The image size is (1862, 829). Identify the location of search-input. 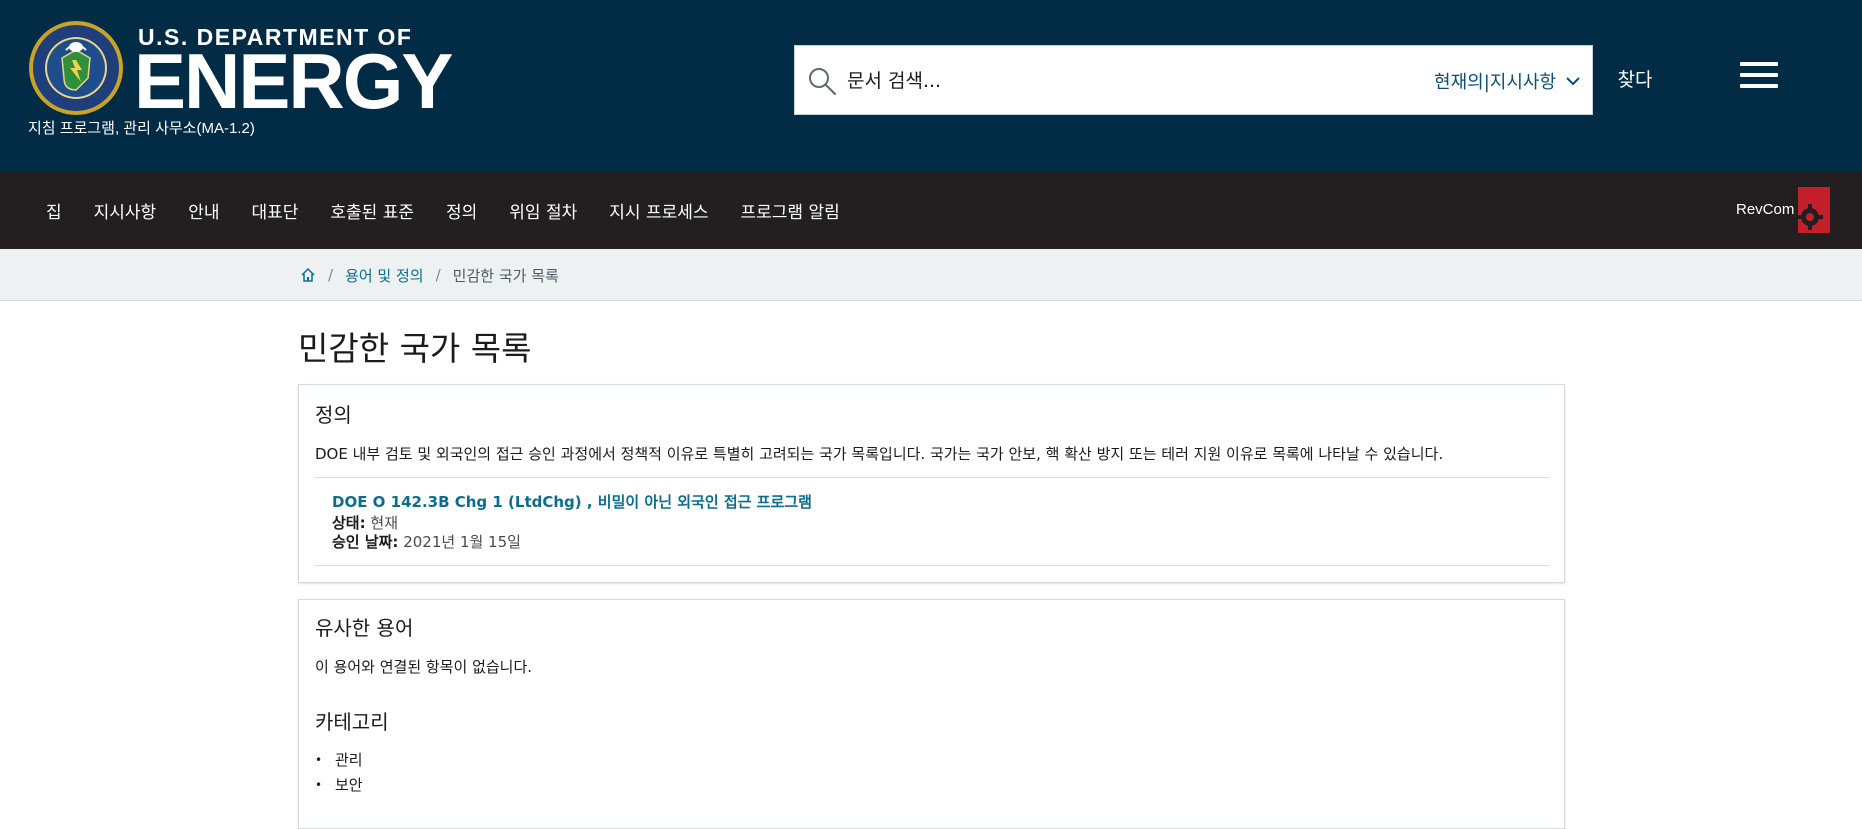
(1107, 81).